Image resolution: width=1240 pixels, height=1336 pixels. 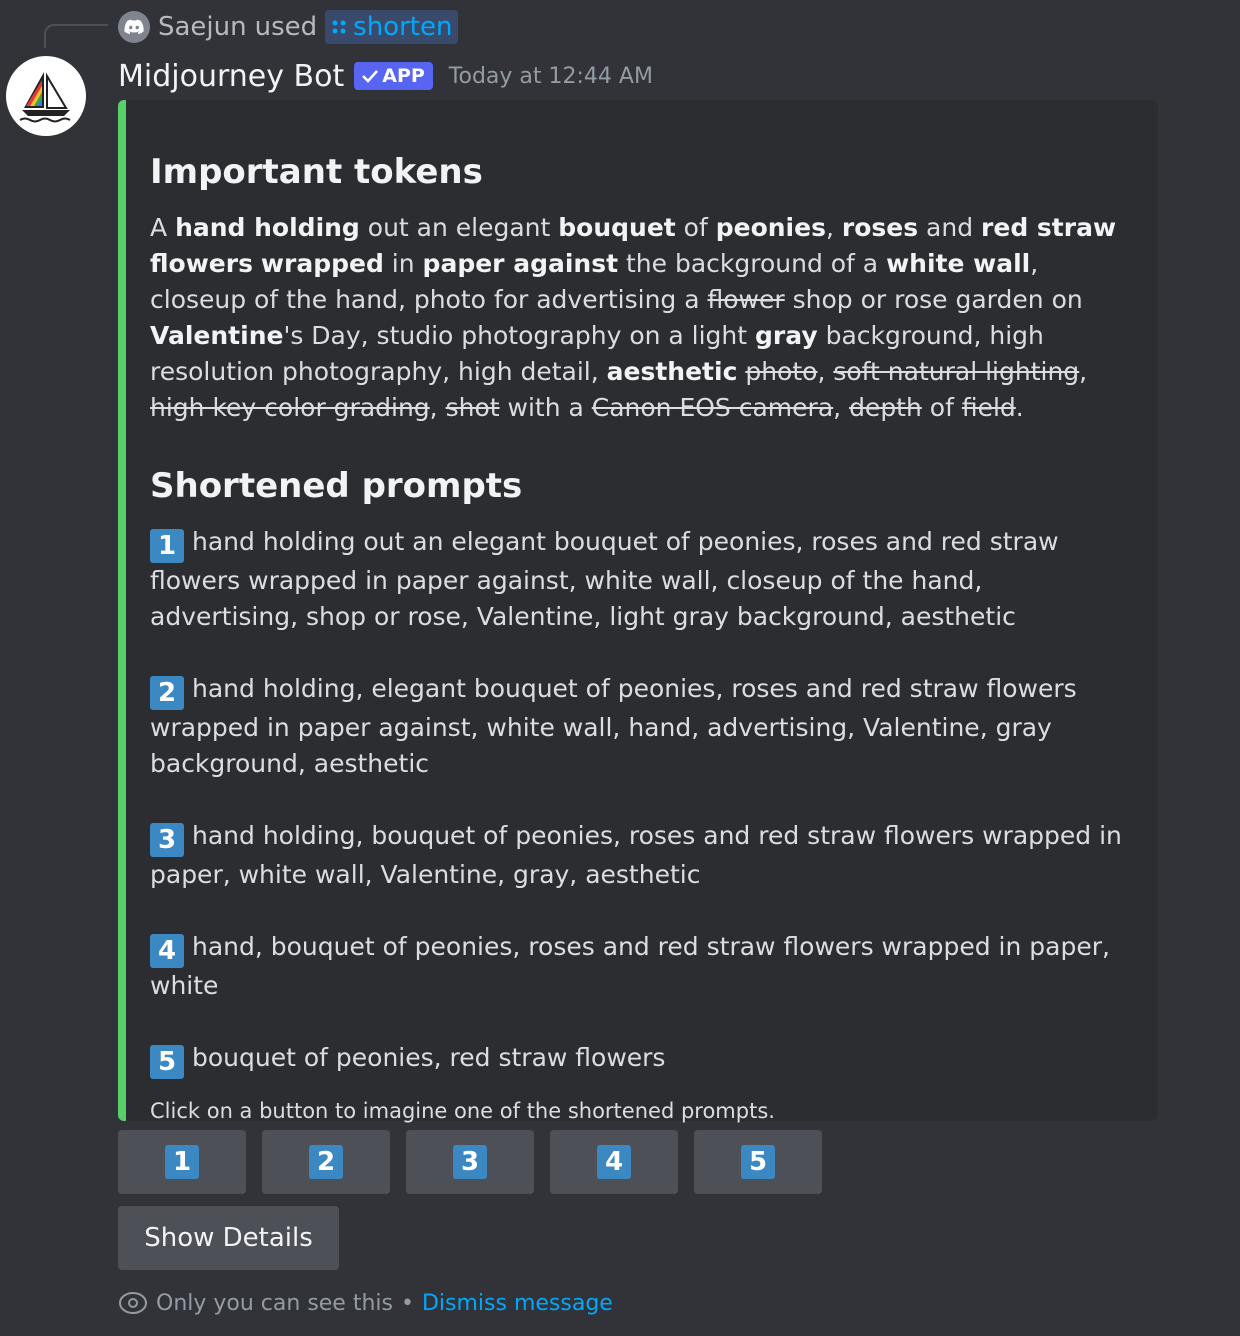 What do you see at coordinates (290, 407) in the screenshot?
I see `removed-token: high key color grading` at bounding box center [290, 407].